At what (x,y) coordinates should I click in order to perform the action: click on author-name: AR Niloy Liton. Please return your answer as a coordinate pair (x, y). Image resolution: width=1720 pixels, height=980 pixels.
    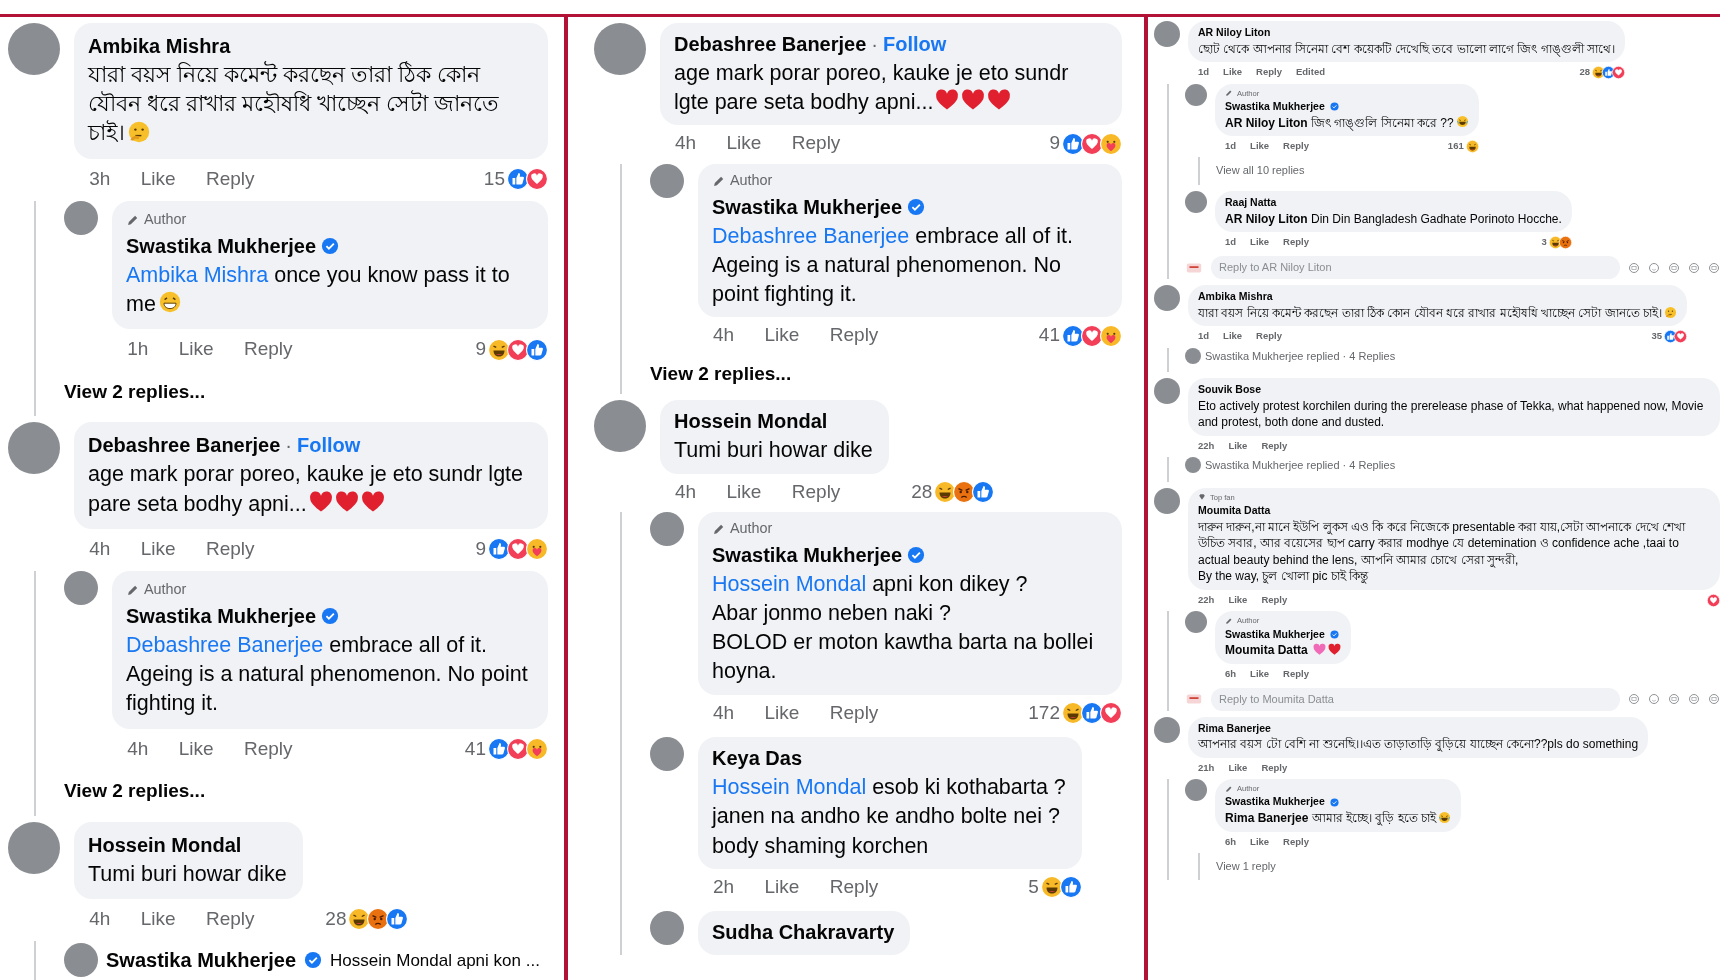
    Looking at the image, I should click on (1234, 33).